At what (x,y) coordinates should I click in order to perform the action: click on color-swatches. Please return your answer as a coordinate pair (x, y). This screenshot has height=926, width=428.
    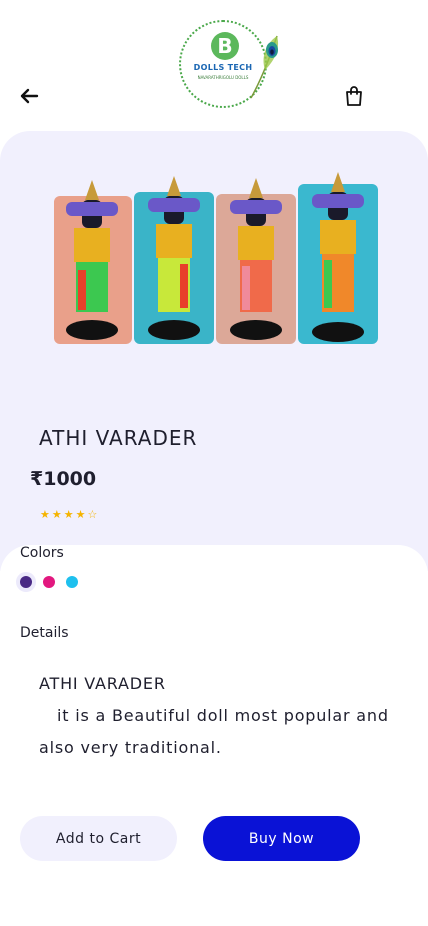
    Looking at the image, I should click on (49, 582).